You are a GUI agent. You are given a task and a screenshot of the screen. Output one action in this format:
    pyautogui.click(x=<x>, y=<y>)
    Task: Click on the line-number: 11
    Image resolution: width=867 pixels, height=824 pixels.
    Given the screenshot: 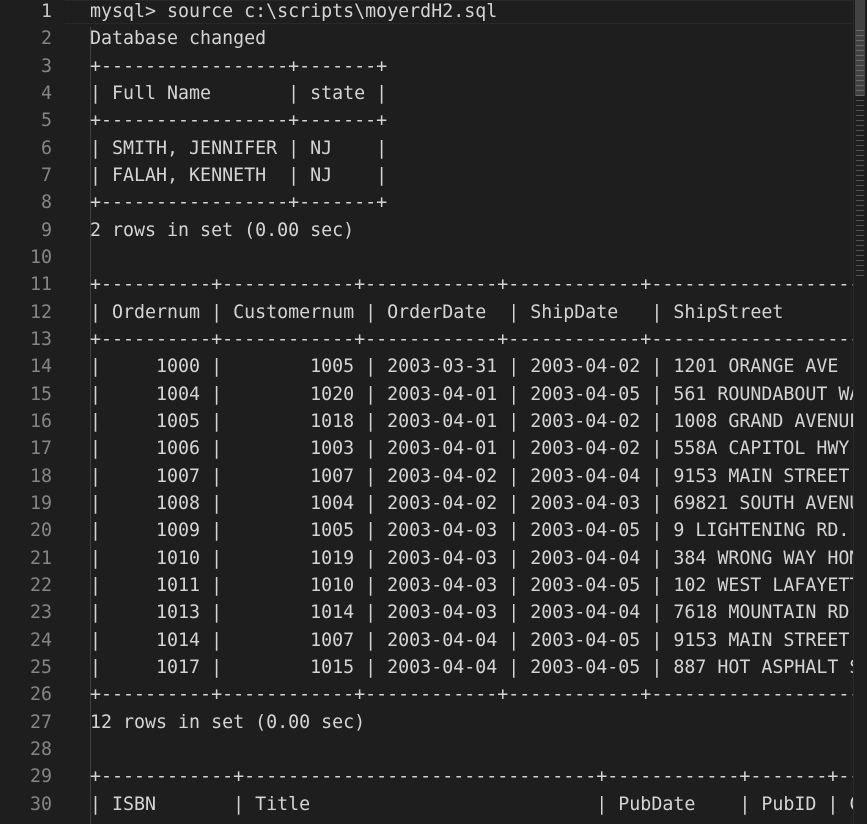 What is the action you would take?
    pyautogui.click(x=40, y=285)
    